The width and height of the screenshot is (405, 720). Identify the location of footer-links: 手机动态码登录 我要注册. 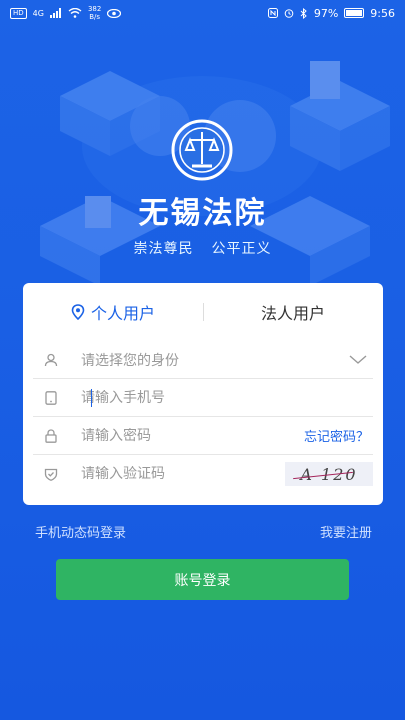
(203, 531).